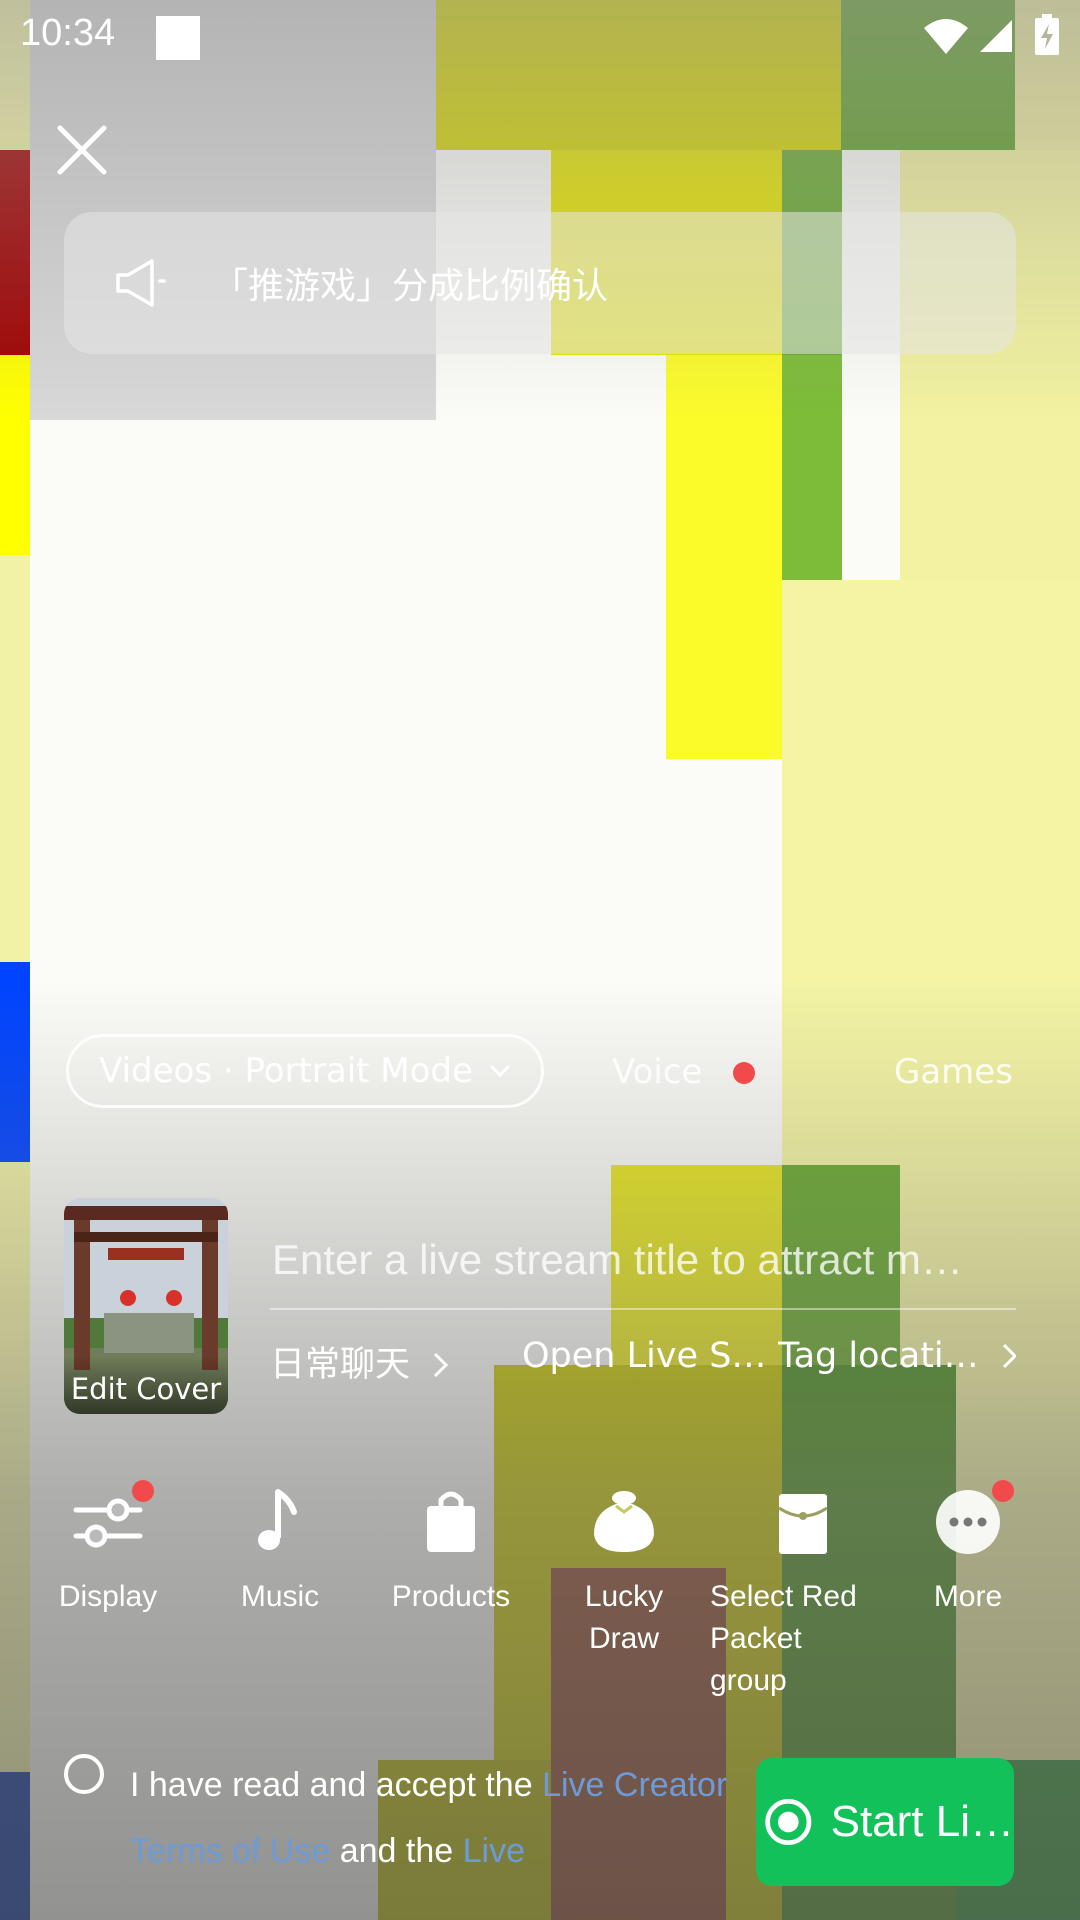 The height and width of the screenshot is (1920, 1080). I want to click on music-note-icon, so click(277, 1519).